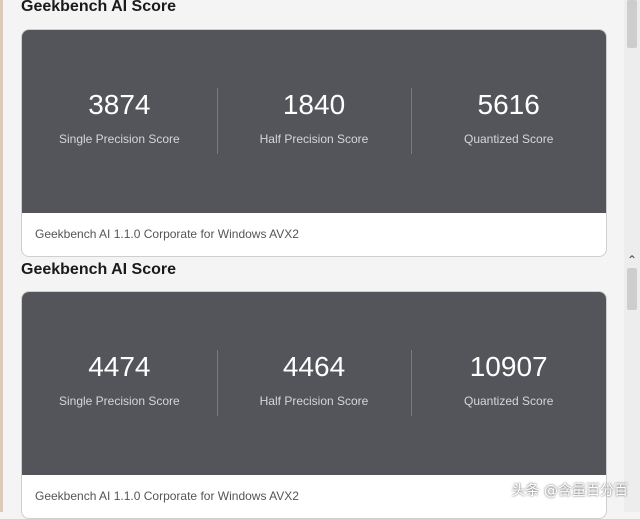 Image resolution: width=640 pixels, height=519 pixels. I want to click on score-value: 3874, so click(119, 104).